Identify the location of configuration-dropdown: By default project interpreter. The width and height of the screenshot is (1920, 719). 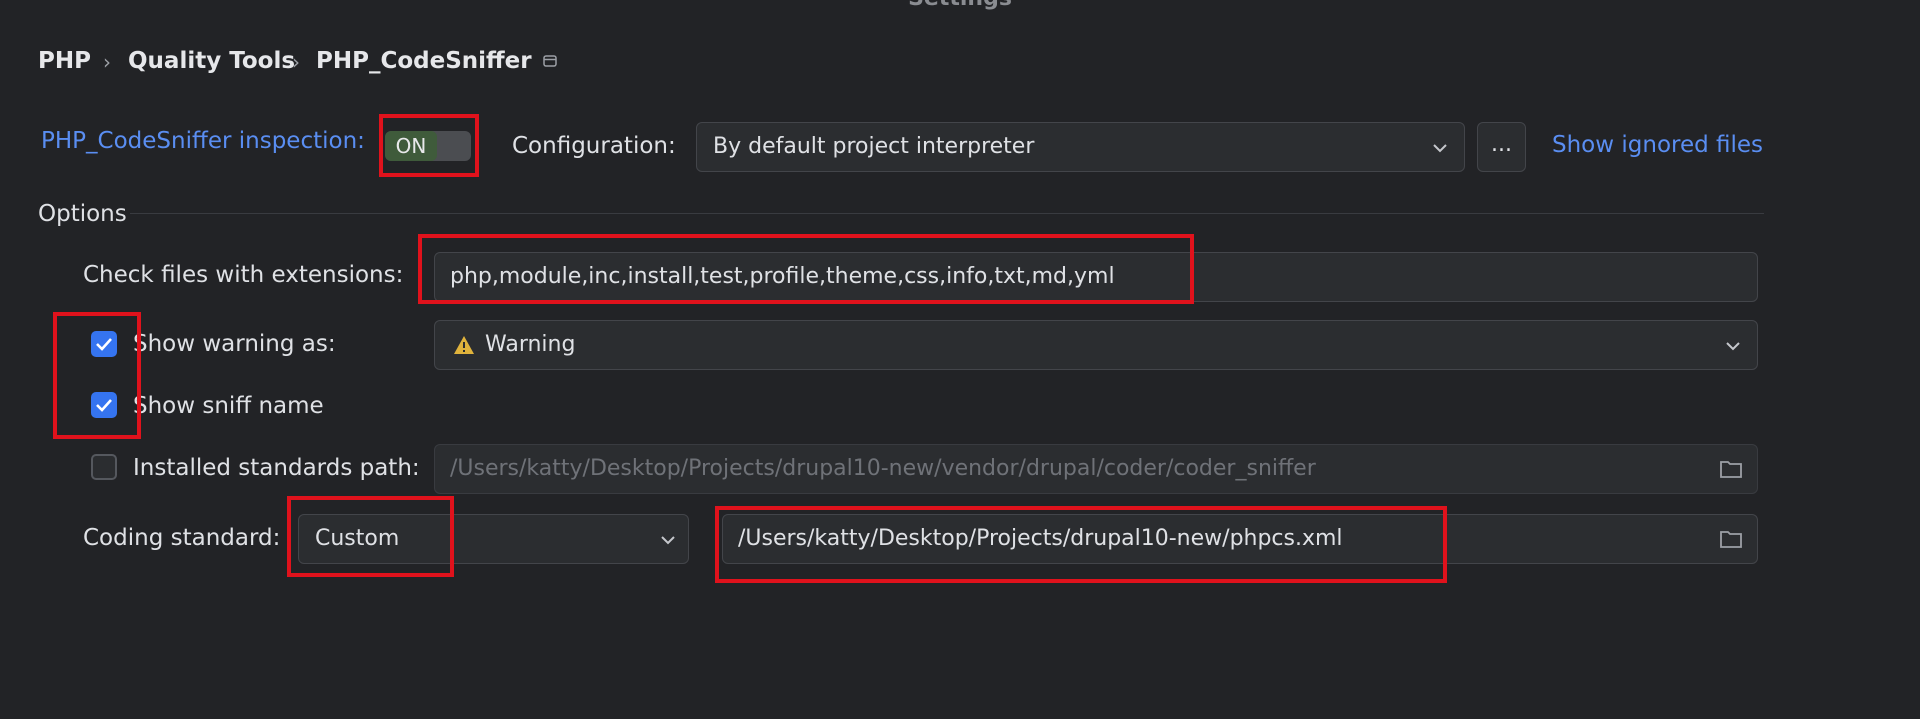
(1080, 147).